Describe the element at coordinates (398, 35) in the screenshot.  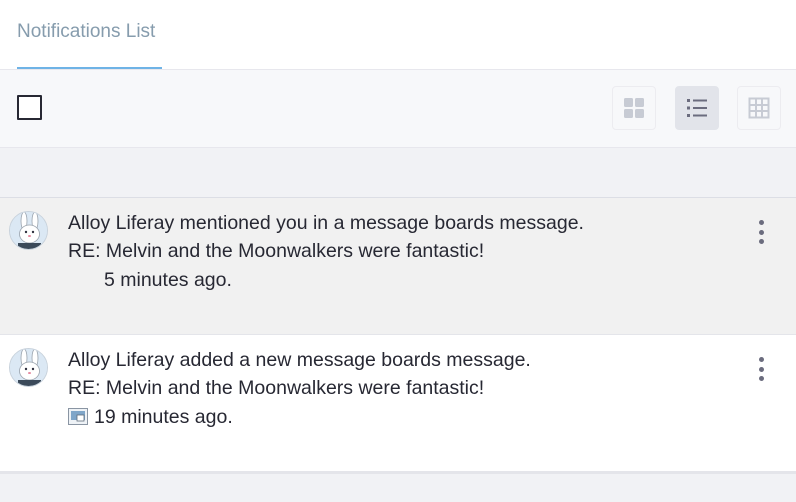
I see `tab-bar: Notifications List` at that location.